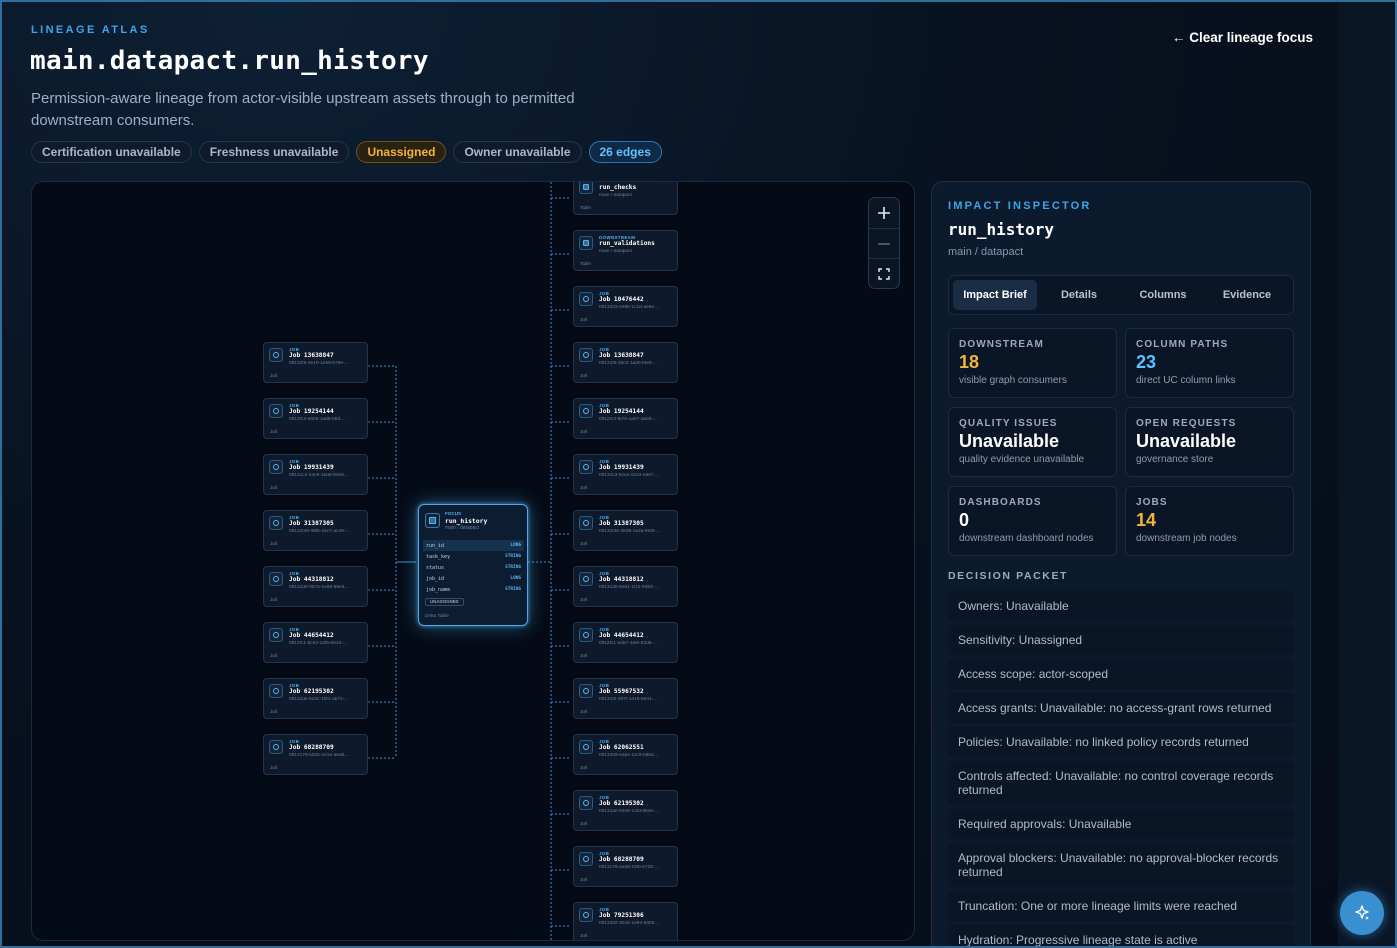 This screenshot has height=948, width=1397. I want to click on focus-column-row: status STRING, so click(473, 567).